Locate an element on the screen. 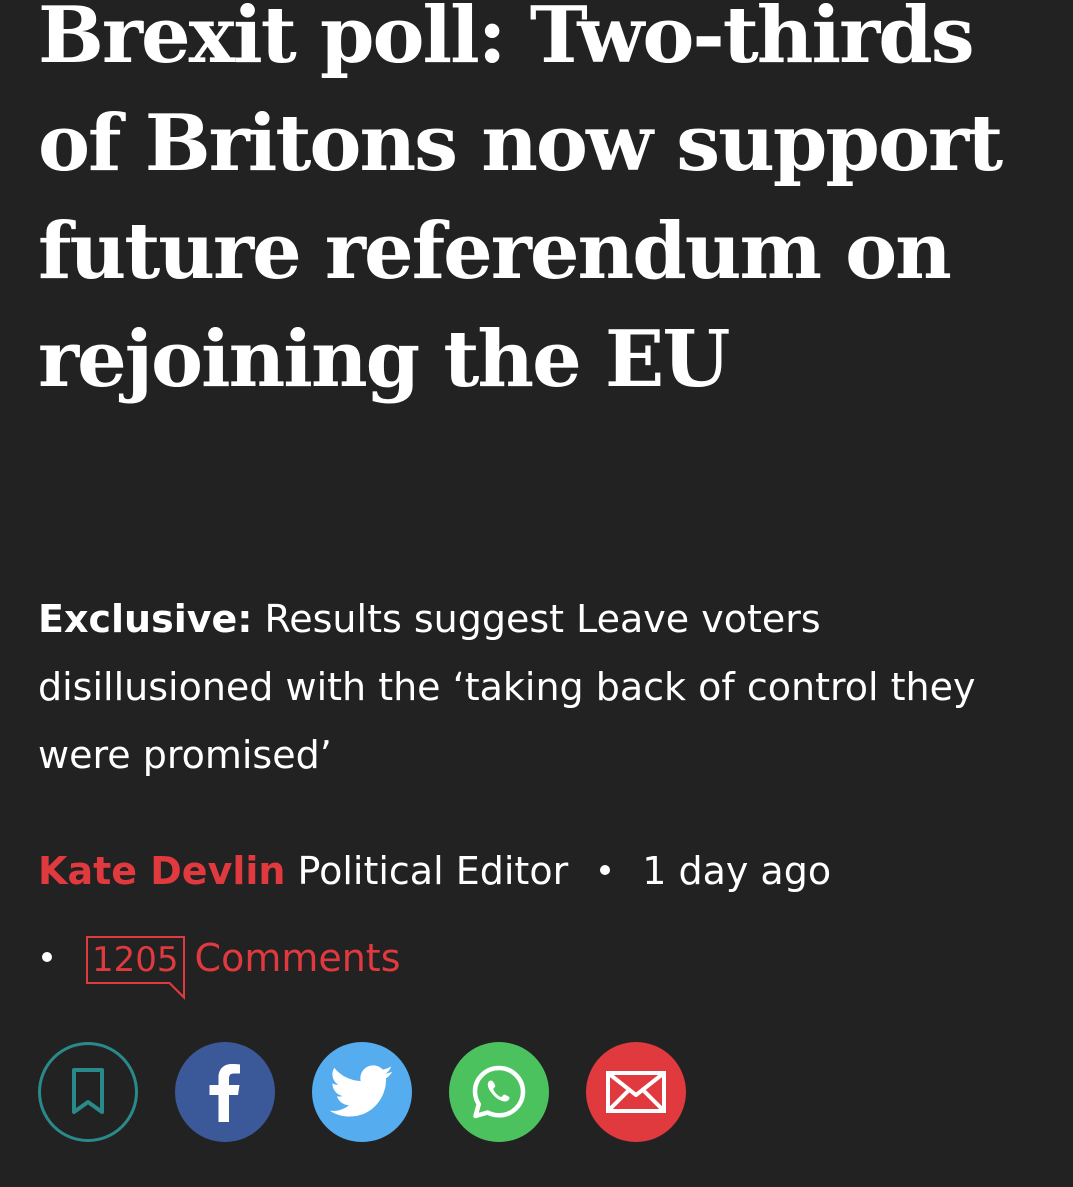 The image size is (1073, 1187). bookmark-icon is located at coordinates (88, 1091).